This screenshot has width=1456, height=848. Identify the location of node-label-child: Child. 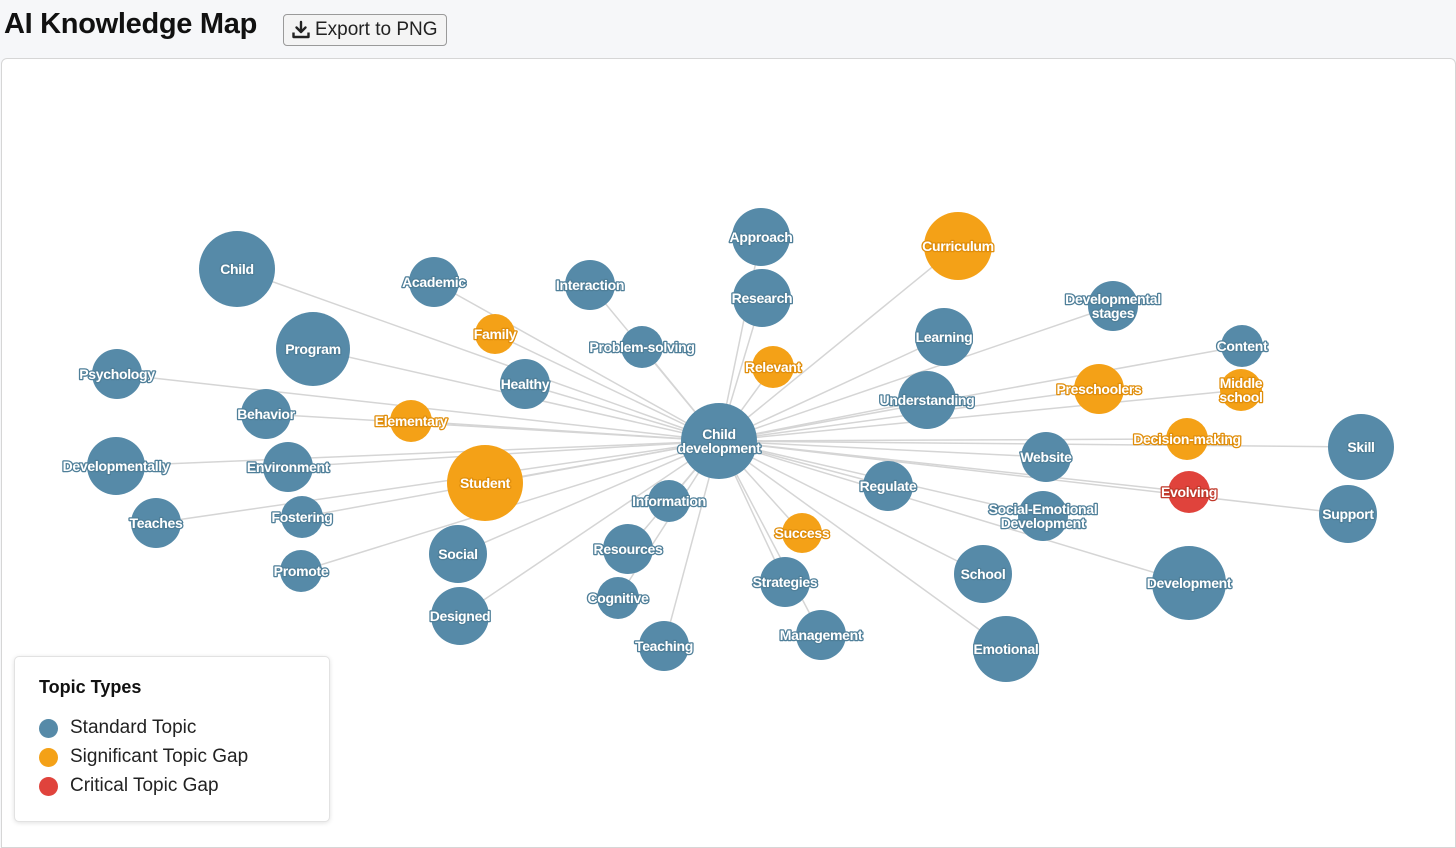
(237, 269).